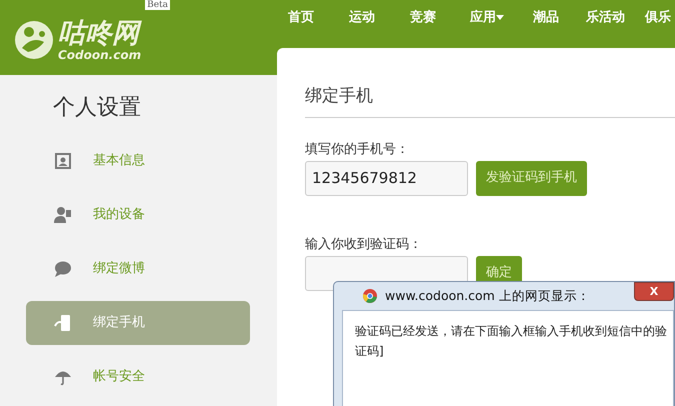 Image resolution: width=675 pixels, height=406 pixels. I want to click on browser-icon, so click(370, 296).